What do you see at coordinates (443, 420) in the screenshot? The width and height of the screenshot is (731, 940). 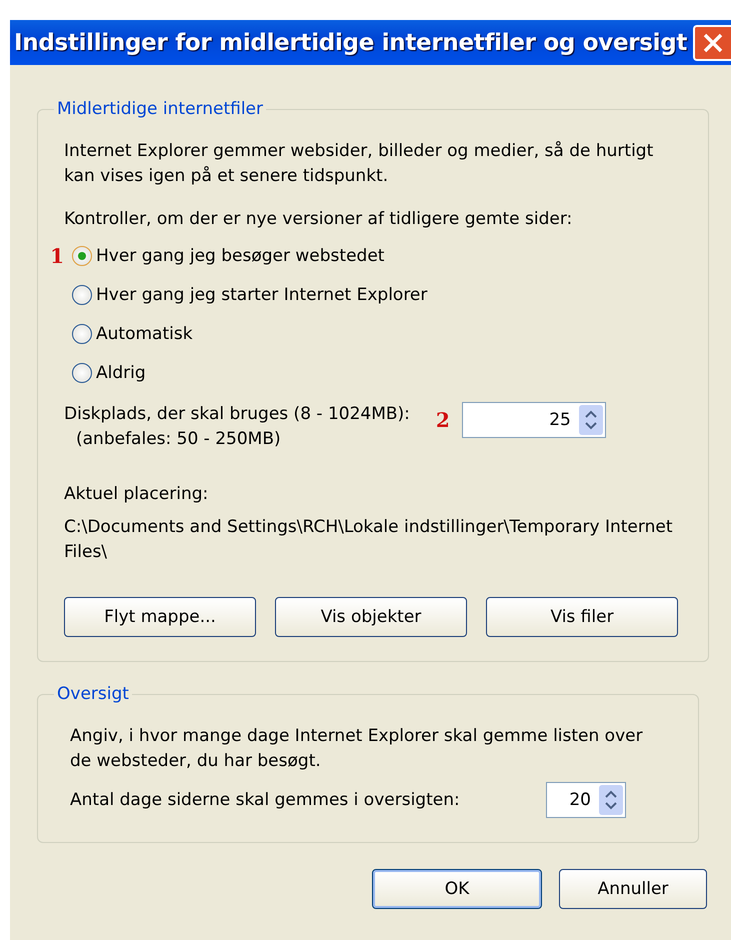 I see `annotation-marker: 2` at bounding box center [443, 420].